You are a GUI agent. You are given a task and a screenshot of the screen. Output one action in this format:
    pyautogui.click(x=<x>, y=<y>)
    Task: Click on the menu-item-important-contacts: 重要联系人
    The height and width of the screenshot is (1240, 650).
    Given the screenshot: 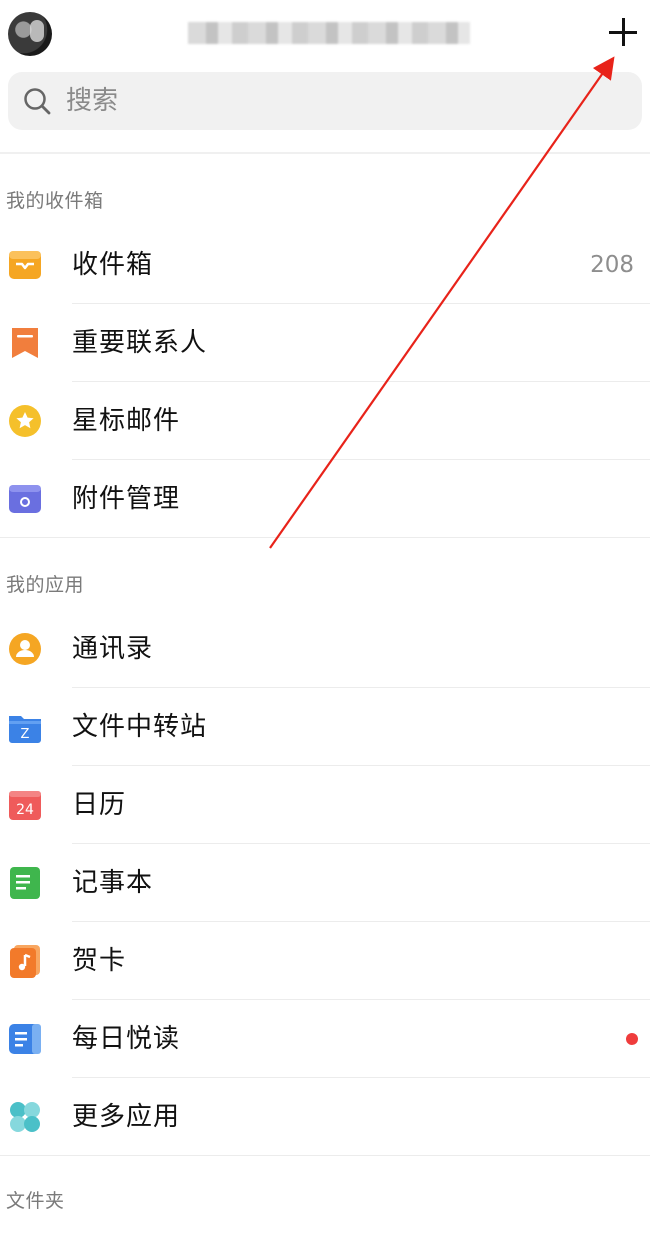 What is the action you would take?
    pyautogui.click(x=325, y=343)
    